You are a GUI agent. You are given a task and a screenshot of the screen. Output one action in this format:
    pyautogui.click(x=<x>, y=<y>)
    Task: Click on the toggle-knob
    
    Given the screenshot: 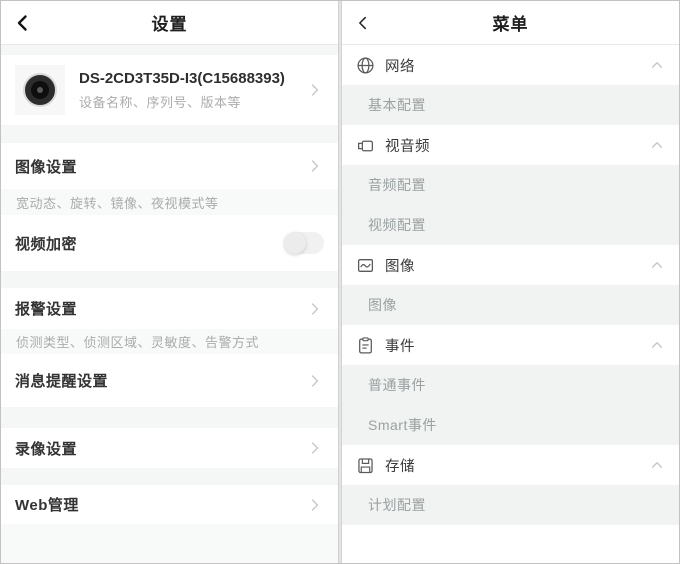 What is the action you would take?
    pyautogui.click(x=295, y=243)
    